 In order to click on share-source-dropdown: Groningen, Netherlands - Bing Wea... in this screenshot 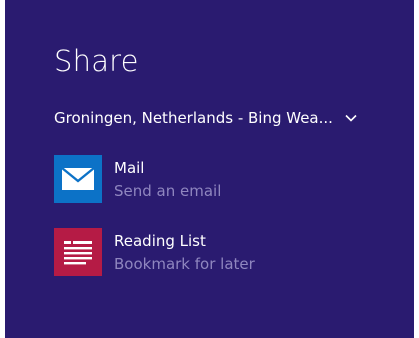, I will do `click(206, 118)`.